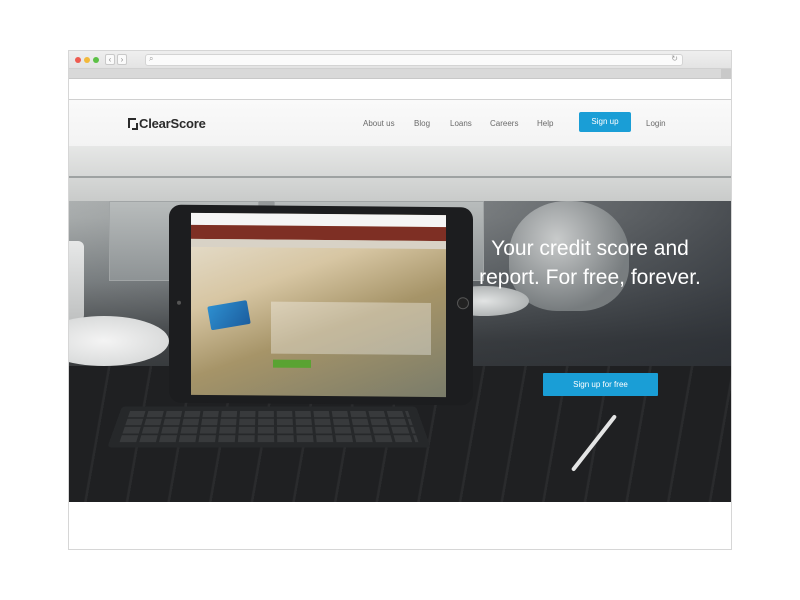 The image size is (800, 600). I want to click on tab-strip, so click(400, 74).